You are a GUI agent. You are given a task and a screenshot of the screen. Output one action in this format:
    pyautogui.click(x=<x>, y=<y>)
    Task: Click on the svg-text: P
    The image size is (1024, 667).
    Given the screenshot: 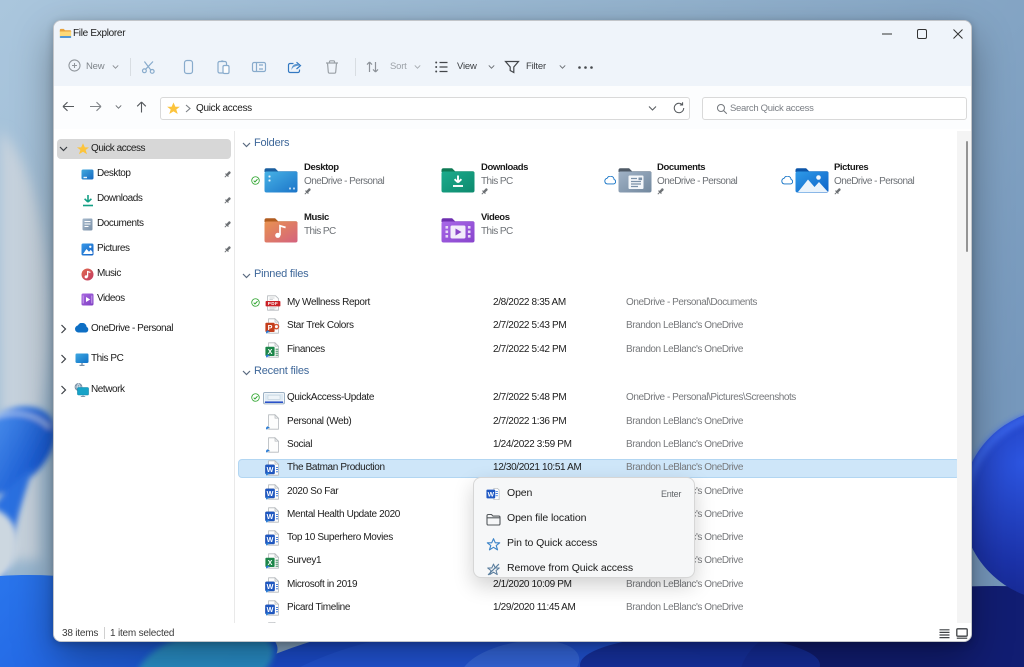 What is the action you would take?
    pyautogui.click(x=270, y=327)
    